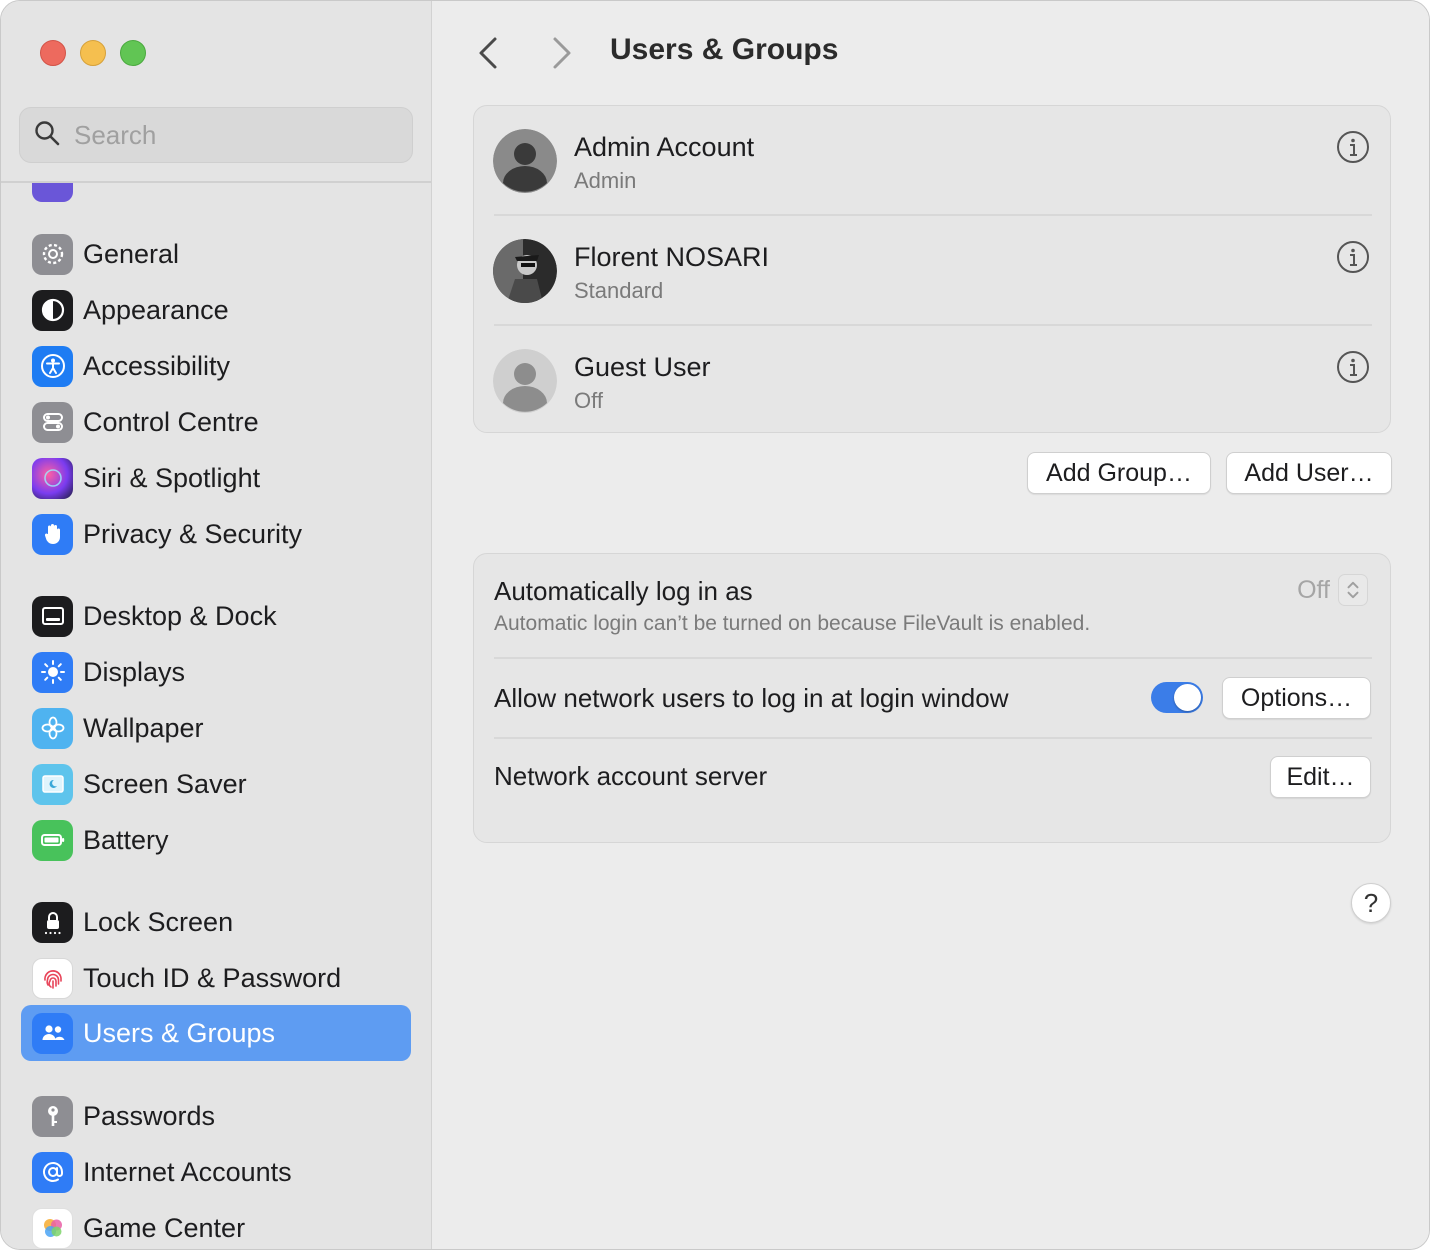  Describe the element at coordinates (619, 290) in the screenshot. I see `user-role: Standard` at that location.